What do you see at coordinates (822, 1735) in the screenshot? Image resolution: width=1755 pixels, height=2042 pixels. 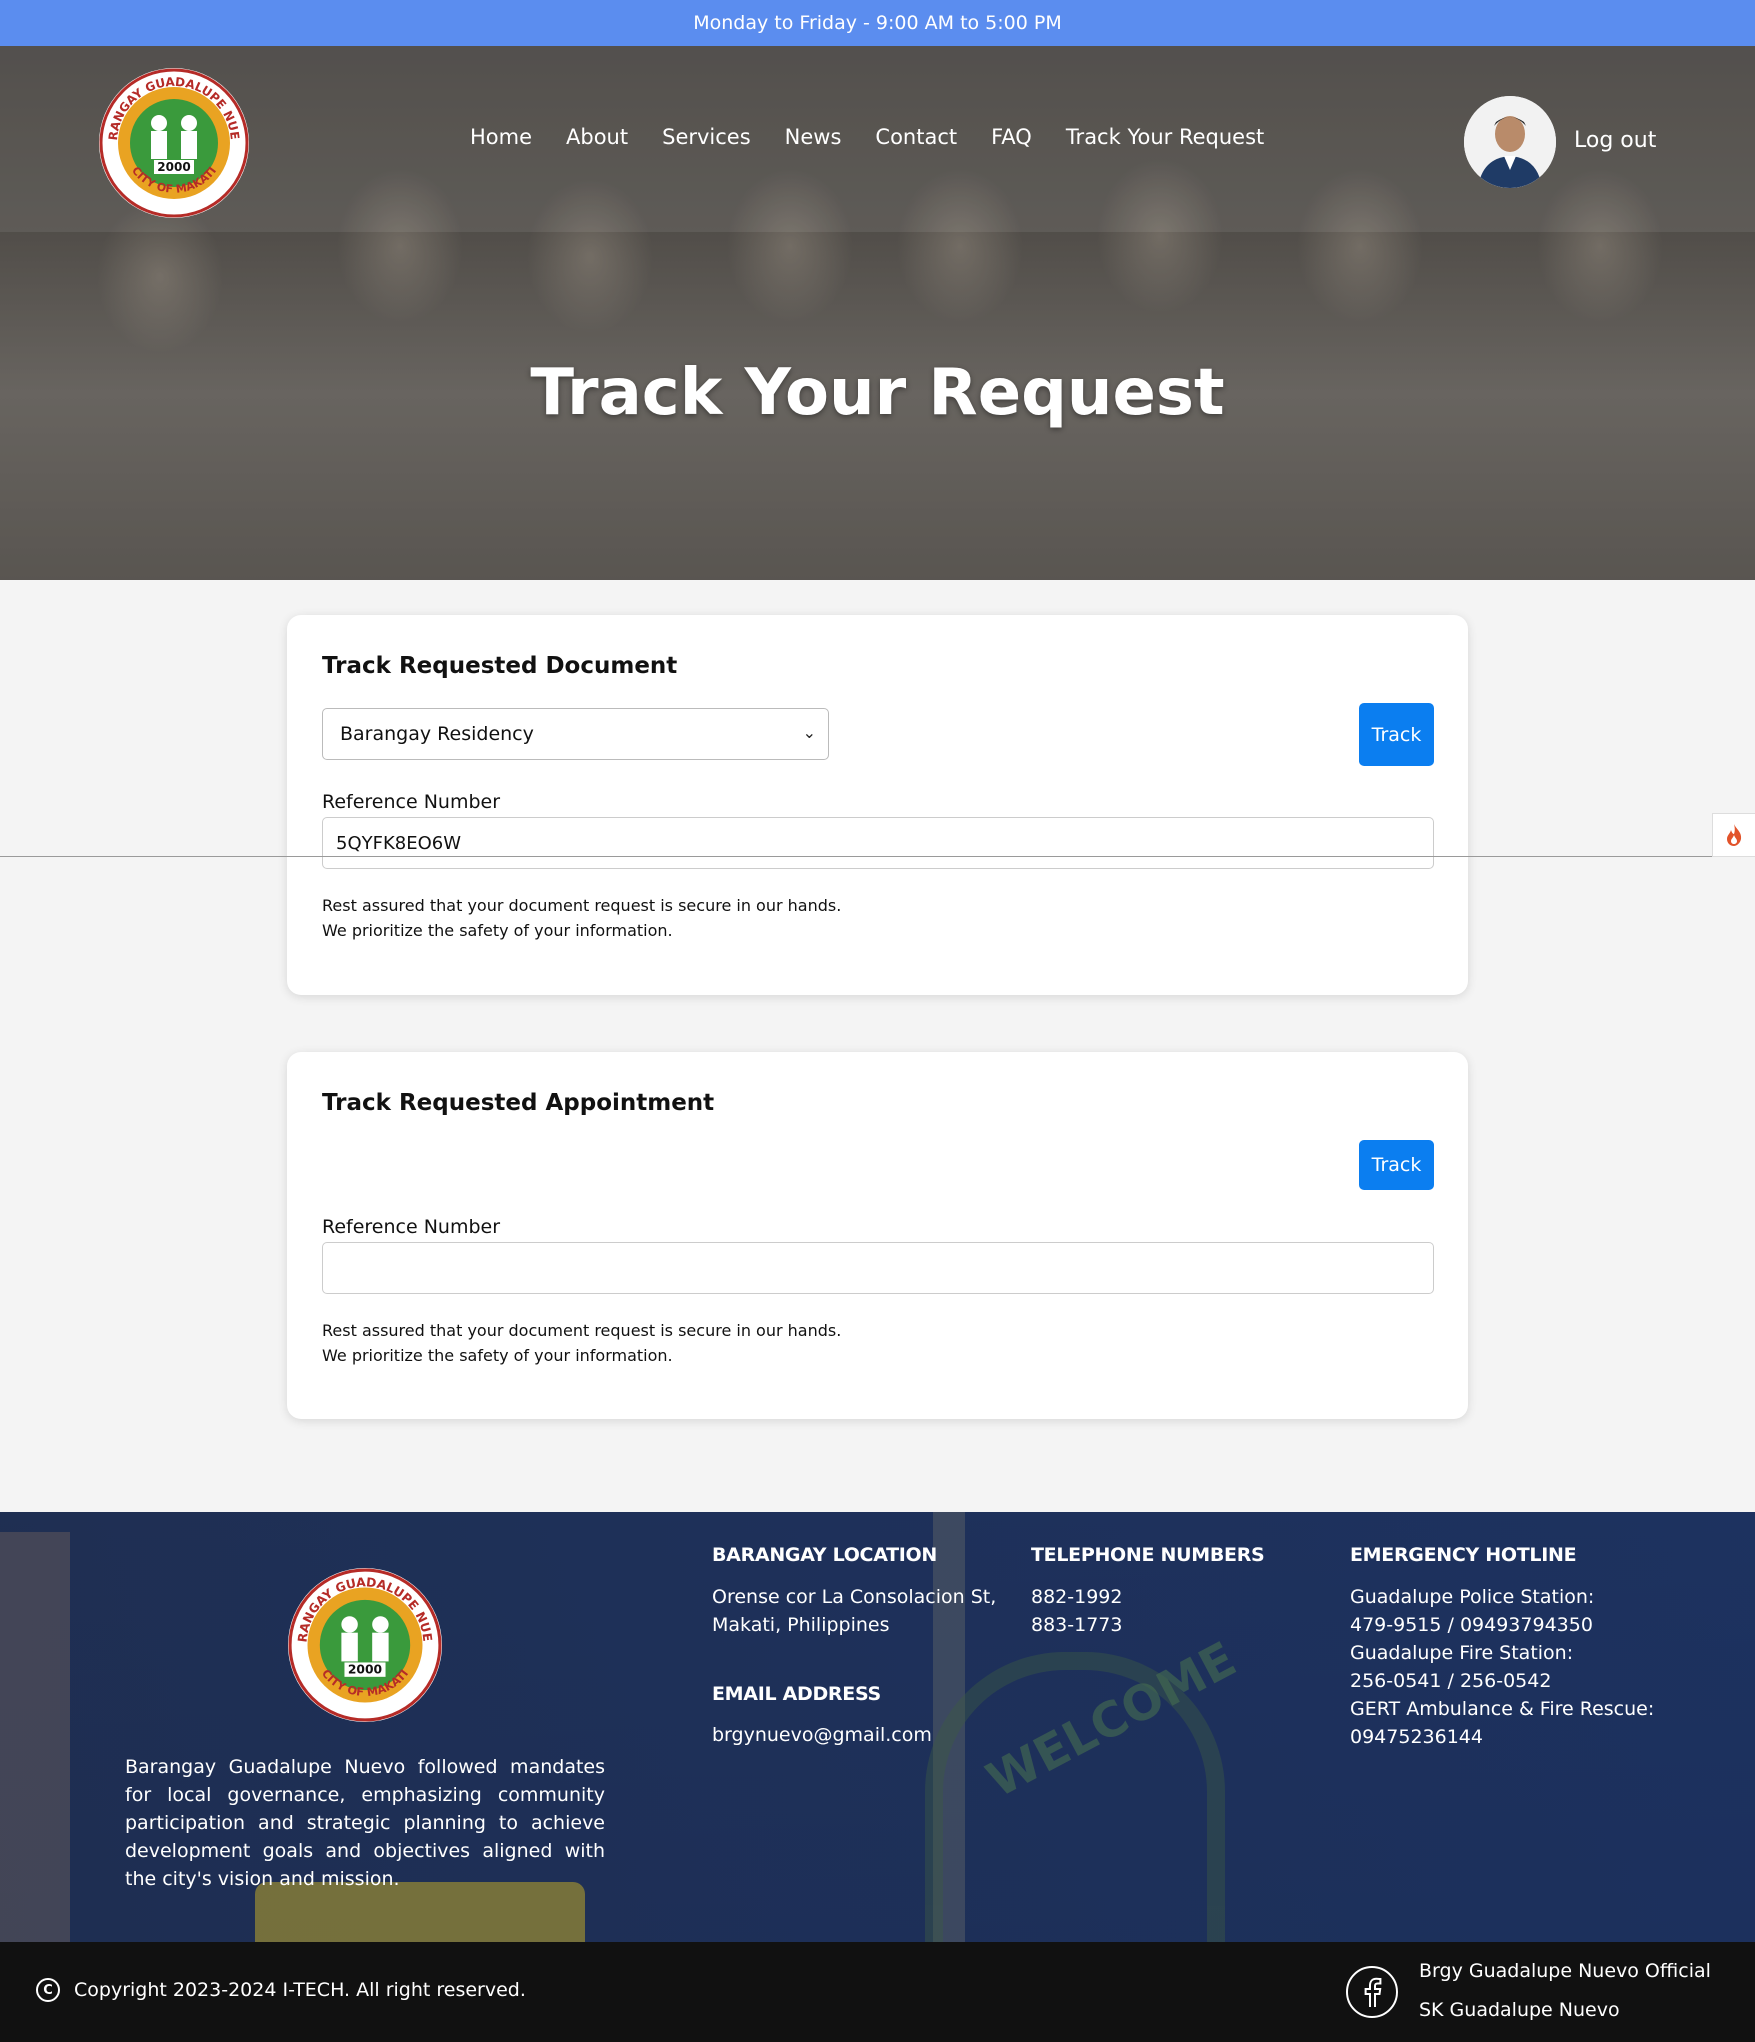 I see `email-address: brgynuevo@gmail.com` at bounding box center [822, 1735].